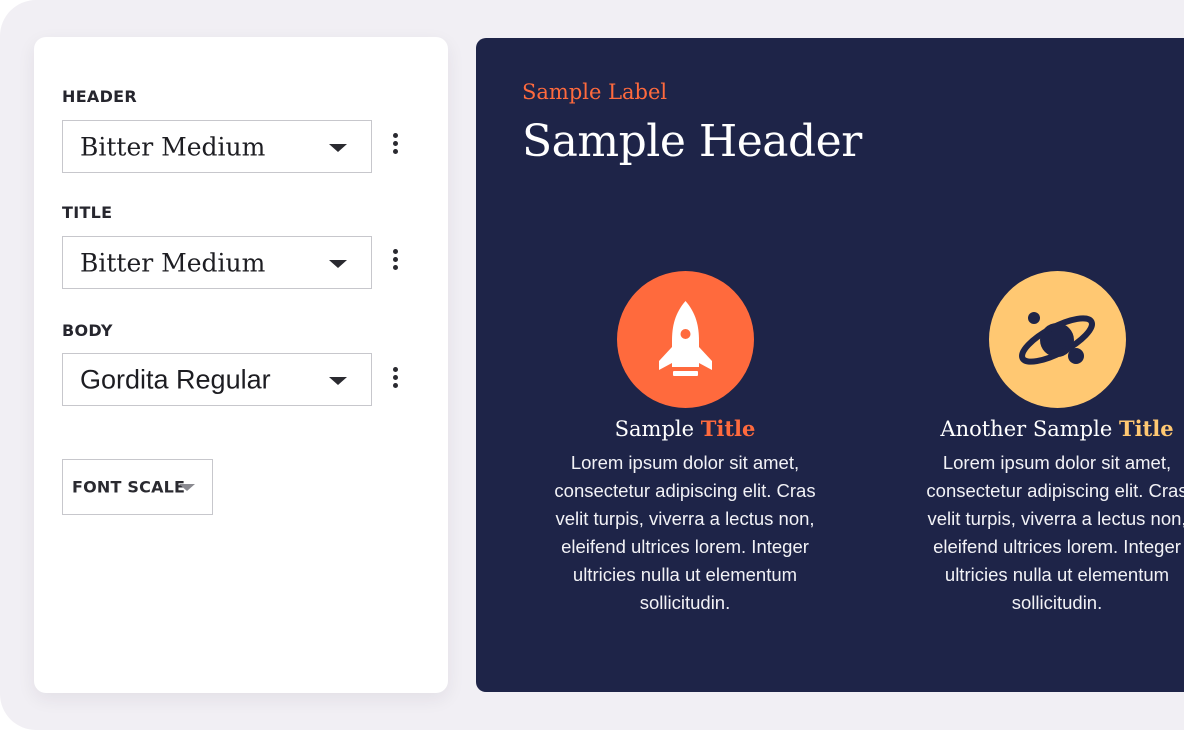 This screenshot has height=730, width=1184. I want to click on font-scale-label: FONT SCALE, so click(129, 487).